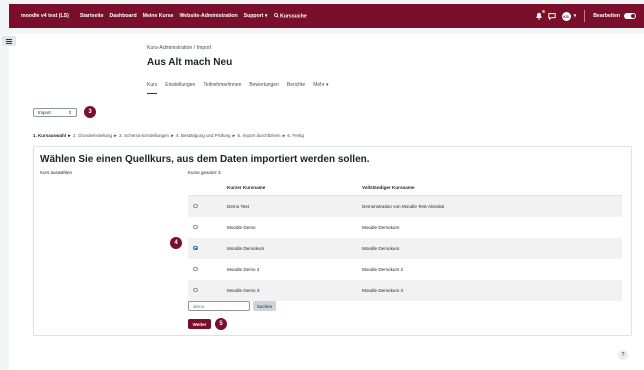 Image resolution: width=644 pixels, height=370 pixels. What do you see at coordinates (207, 187) in the screenshot?
I see `header-select` at bounding box center [207, 187].